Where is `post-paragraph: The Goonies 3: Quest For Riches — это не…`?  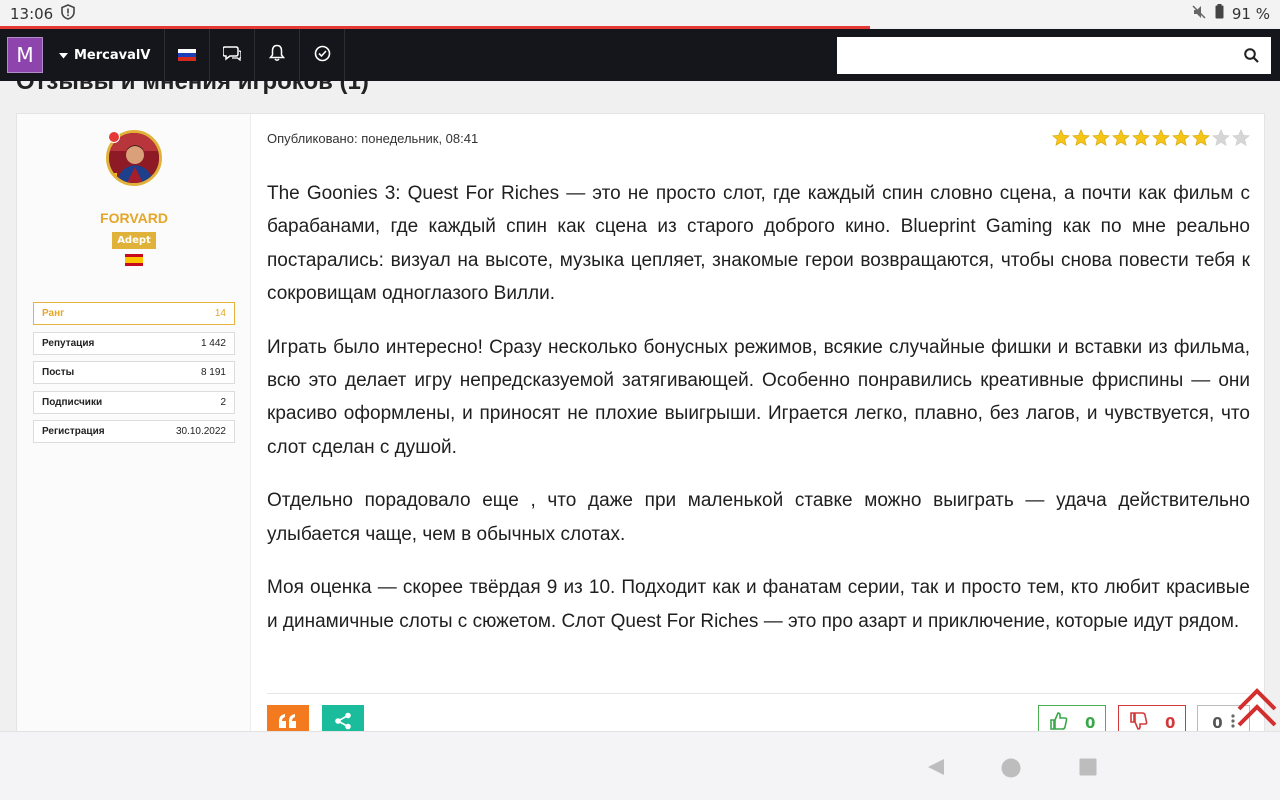 post-paragraph: The Goonies 3: Quest For Riches — это не… is located at coordinates (758, 243).